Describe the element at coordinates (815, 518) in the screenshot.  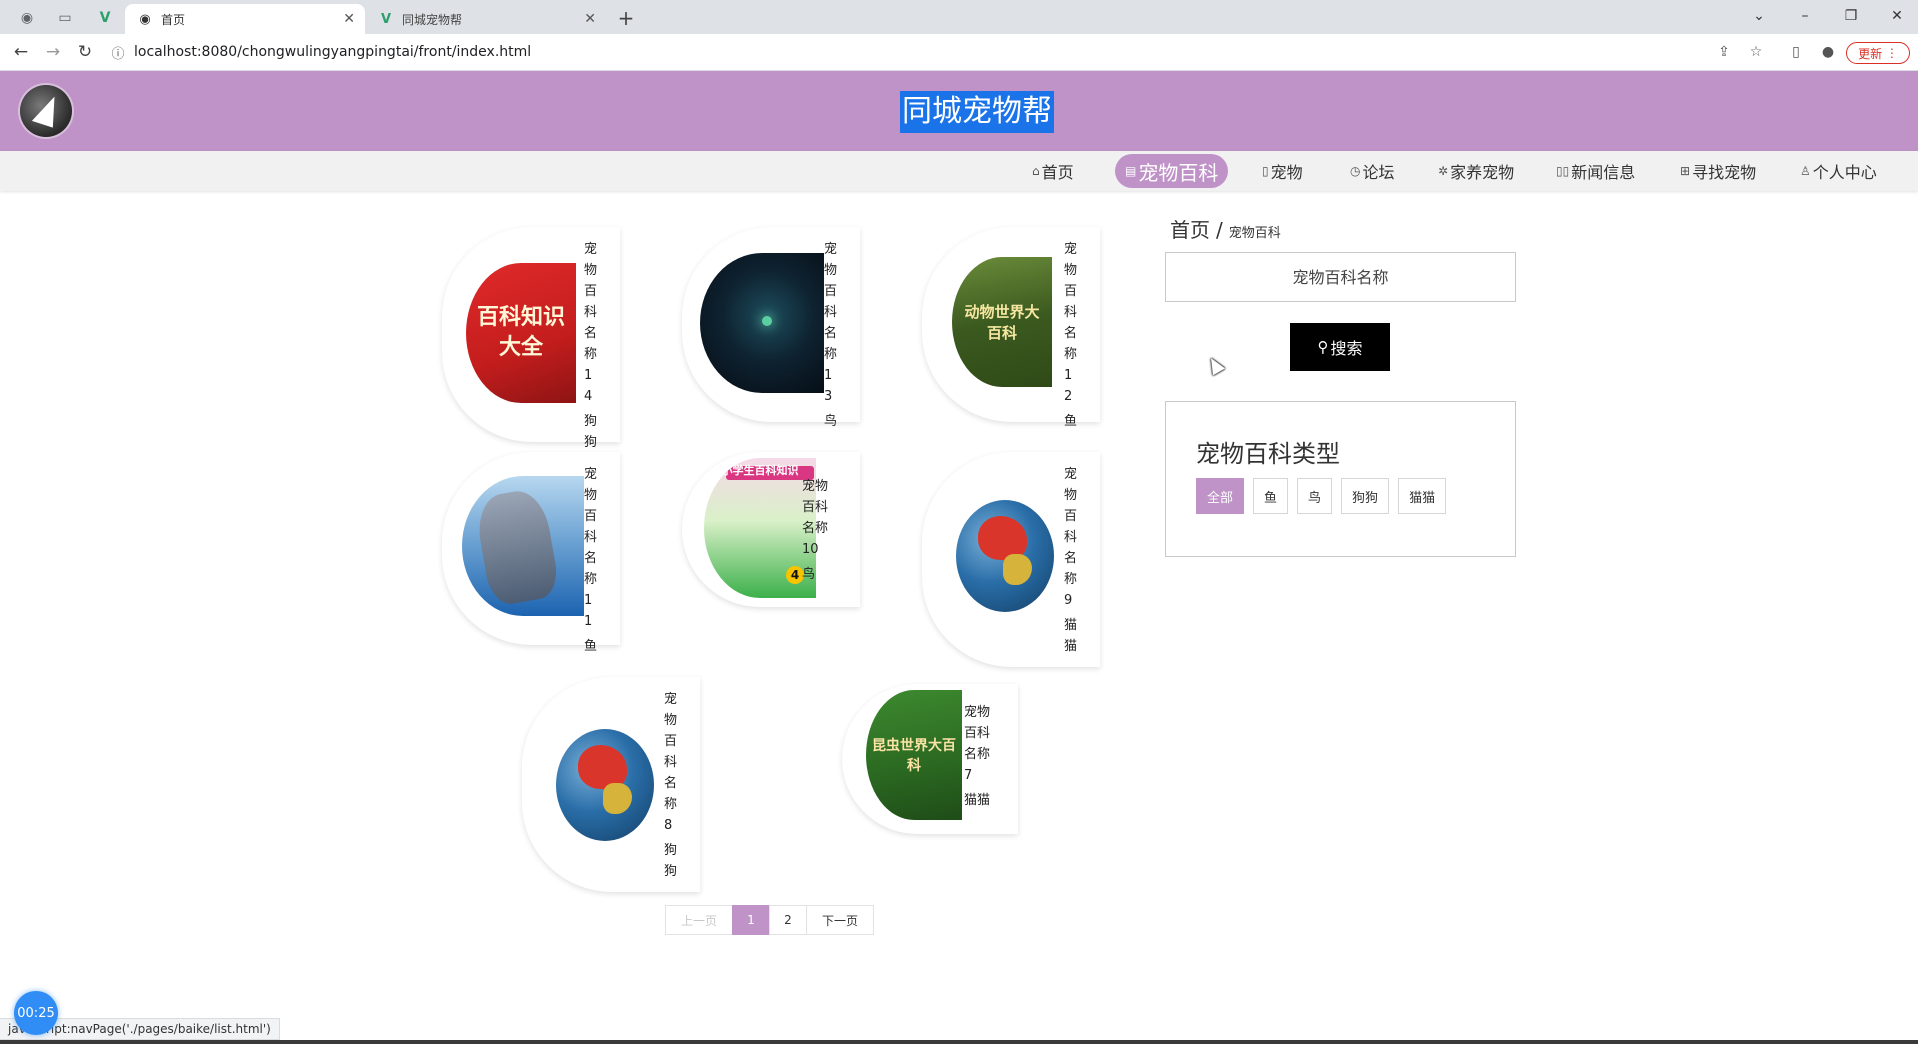
I see `card-title: 宠物百科名称10` at that location.